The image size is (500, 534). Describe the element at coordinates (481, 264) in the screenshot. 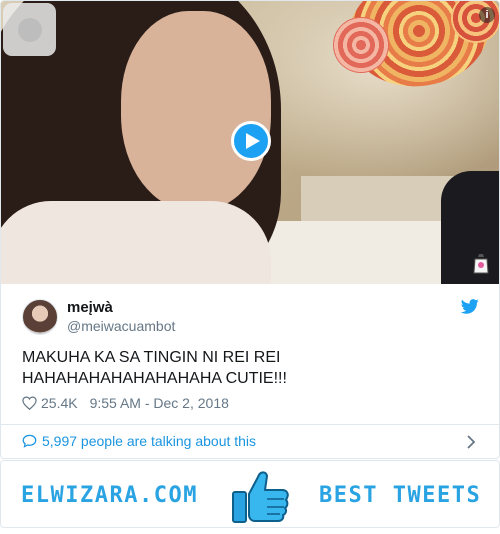

I see `sticker-icon` at that location.